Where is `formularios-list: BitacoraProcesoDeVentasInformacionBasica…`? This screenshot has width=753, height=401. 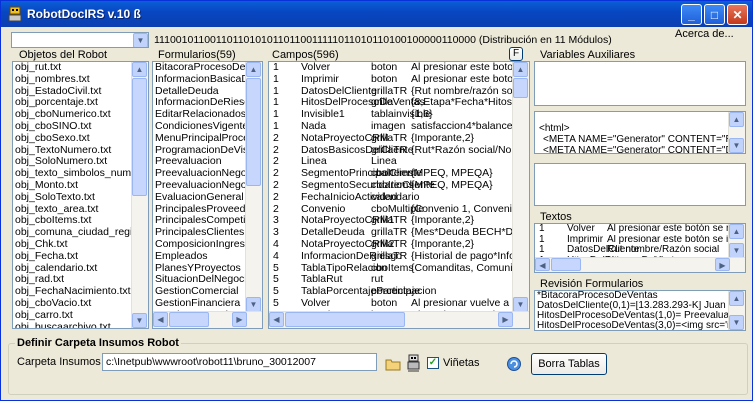 formularios-list: BitacoraProcesoDeVentasInformacionBasica… is located at coordinates (207, 195).